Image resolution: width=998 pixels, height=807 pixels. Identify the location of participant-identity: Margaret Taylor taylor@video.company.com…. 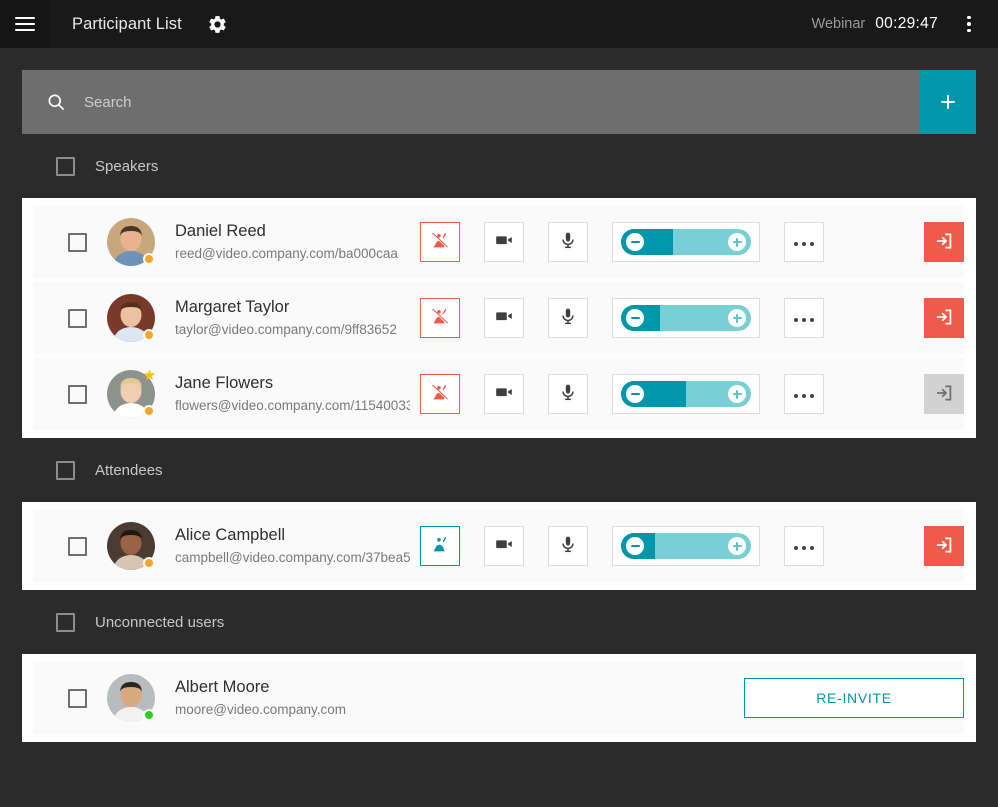
(292, 318).